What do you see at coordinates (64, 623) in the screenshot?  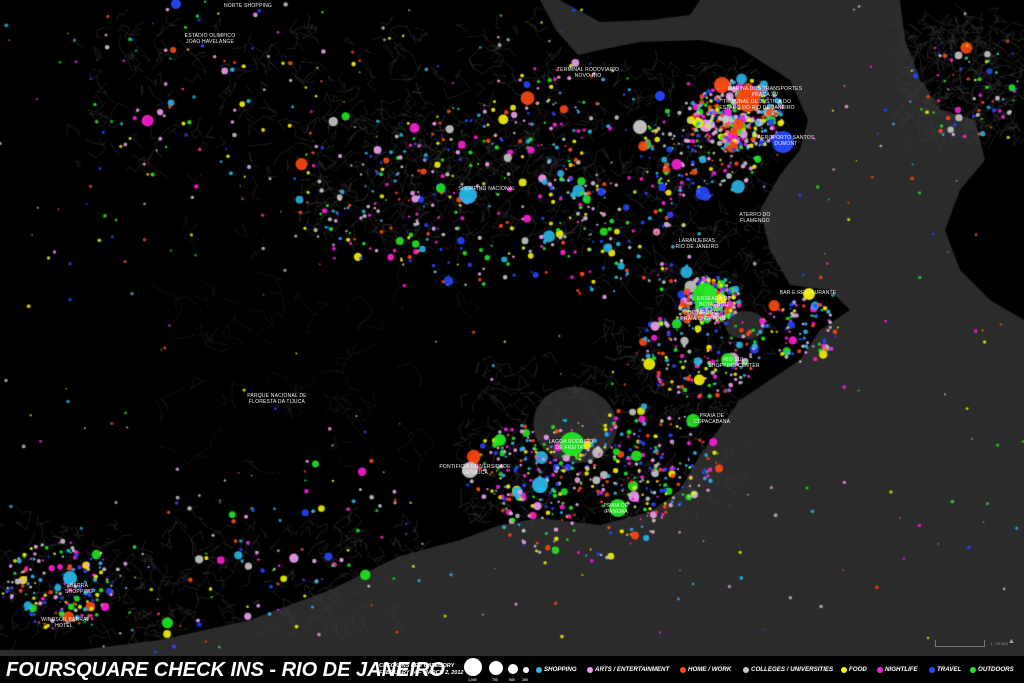 I see `place-label: WINDSOR BARRA HOTEL` at bounding box center [64, 623].